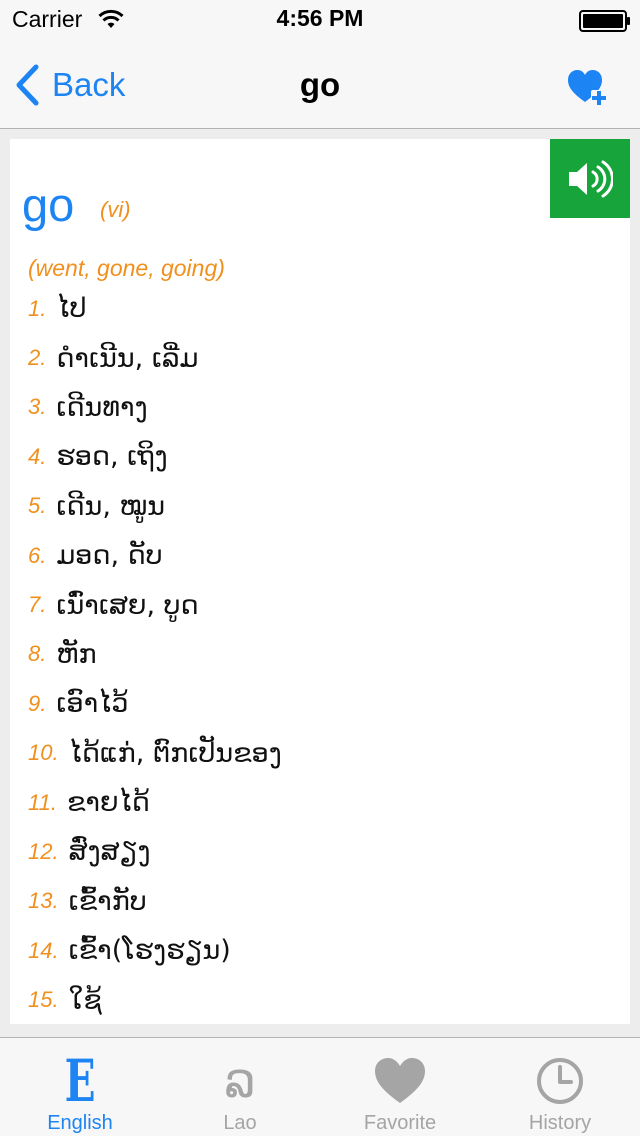  Describe the element at coordinates (115, 209) in the screenshot. I see `part-of-speech: (vi)` at that location.